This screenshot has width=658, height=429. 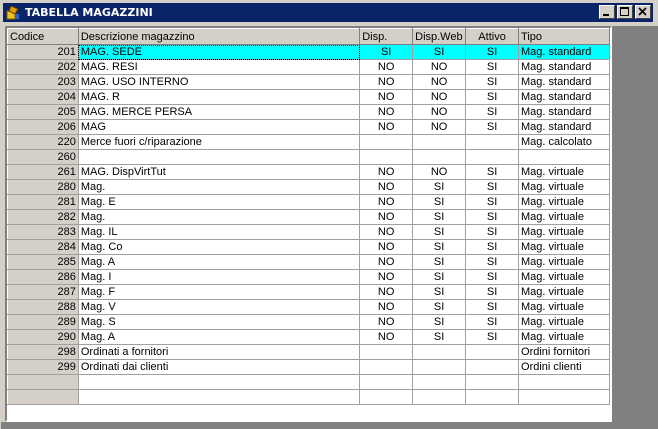 I want to click on col-header-tipo: Tipo, so click(x=564, y=36).